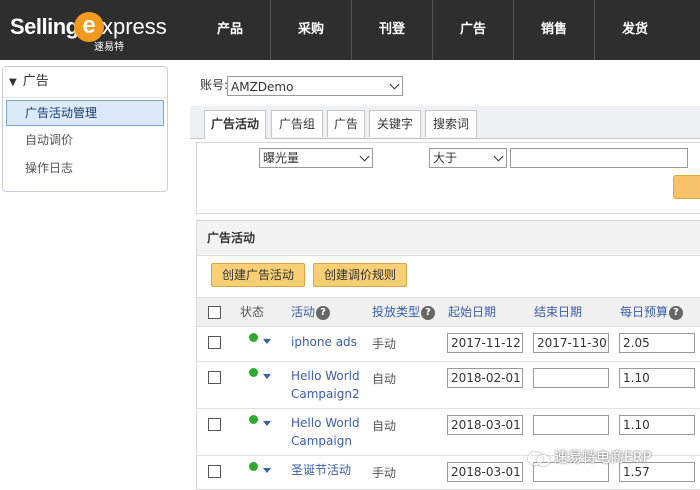  Describe the element at coordinates (473, 30) in the screenshot. I see `nav-item-ads: 广告` at that location.